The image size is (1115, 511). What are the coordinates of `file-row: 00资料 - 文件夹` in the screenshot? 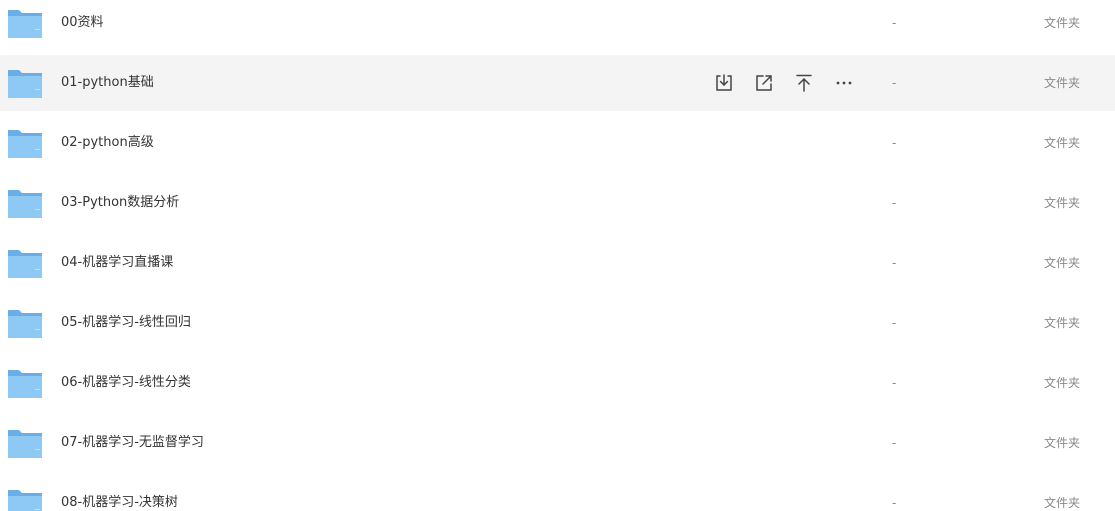 It's located at (557, 25).